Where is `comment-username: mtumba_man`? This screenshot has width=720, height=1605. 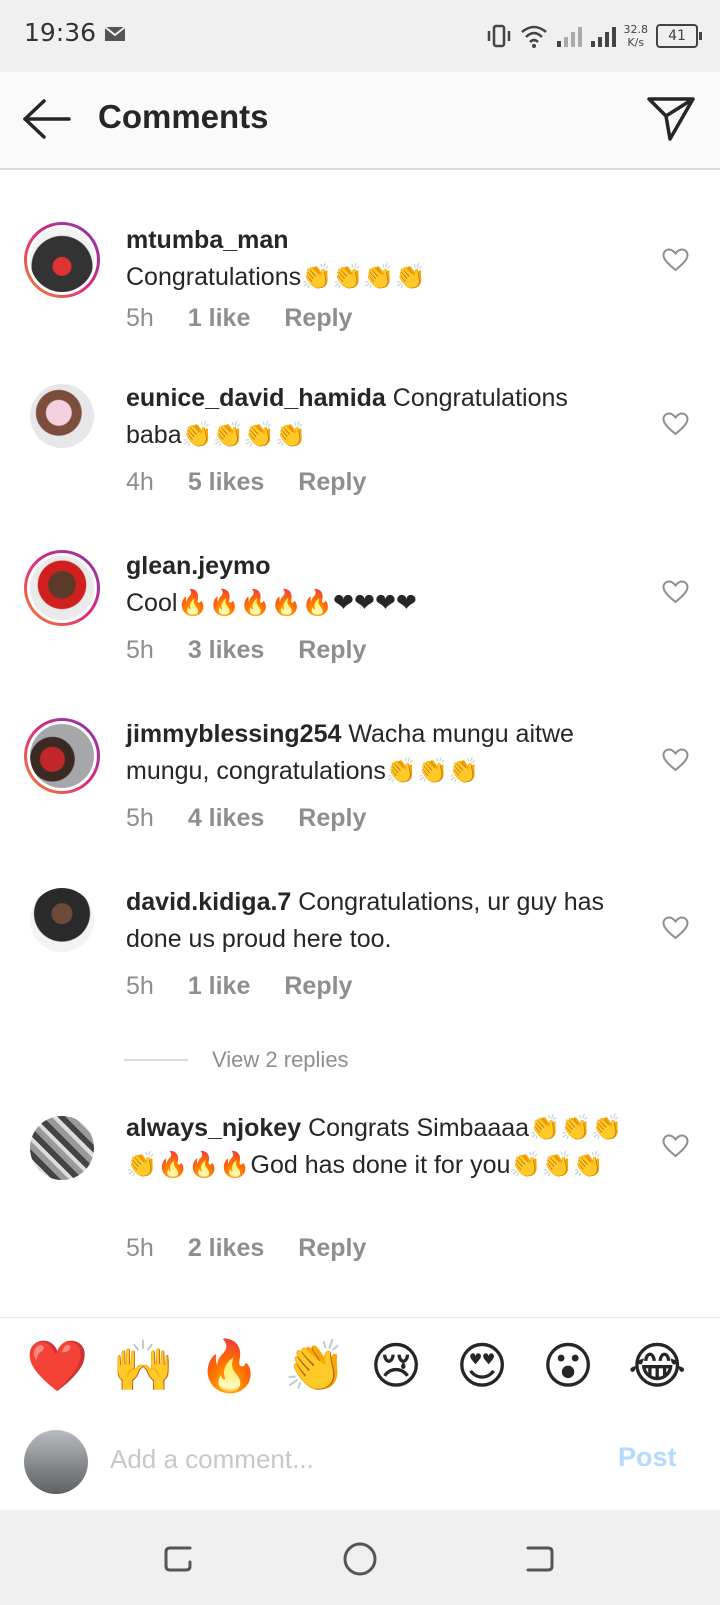 comment-username: mtumba_man is located at coordinates (207, 240).